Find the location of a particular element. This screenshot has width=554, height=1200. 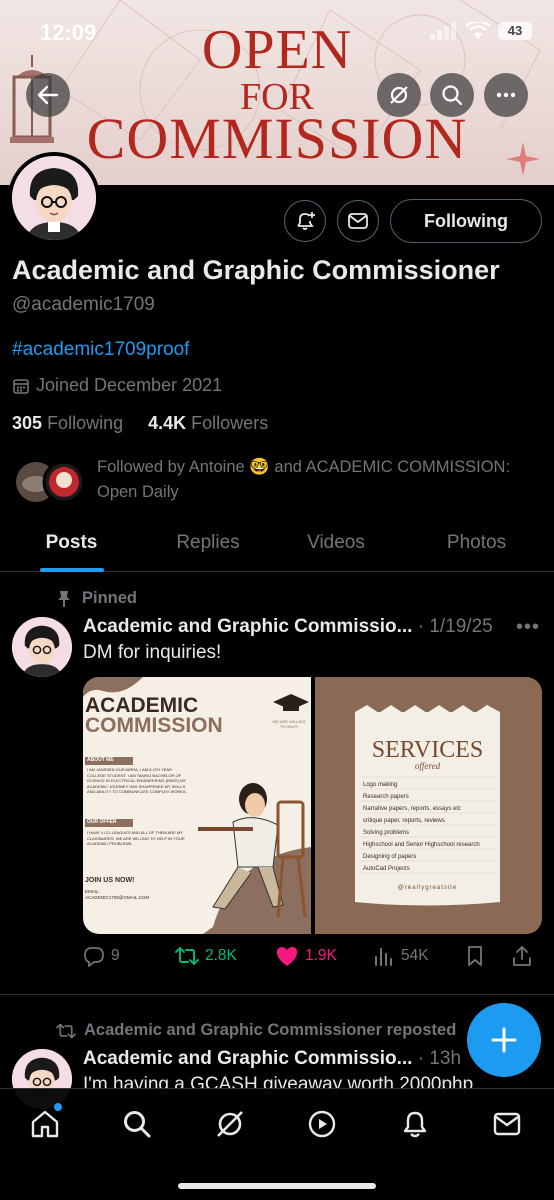

profile-tabs: Posts Replies Videos Photos is located at coordinates (277, 546).